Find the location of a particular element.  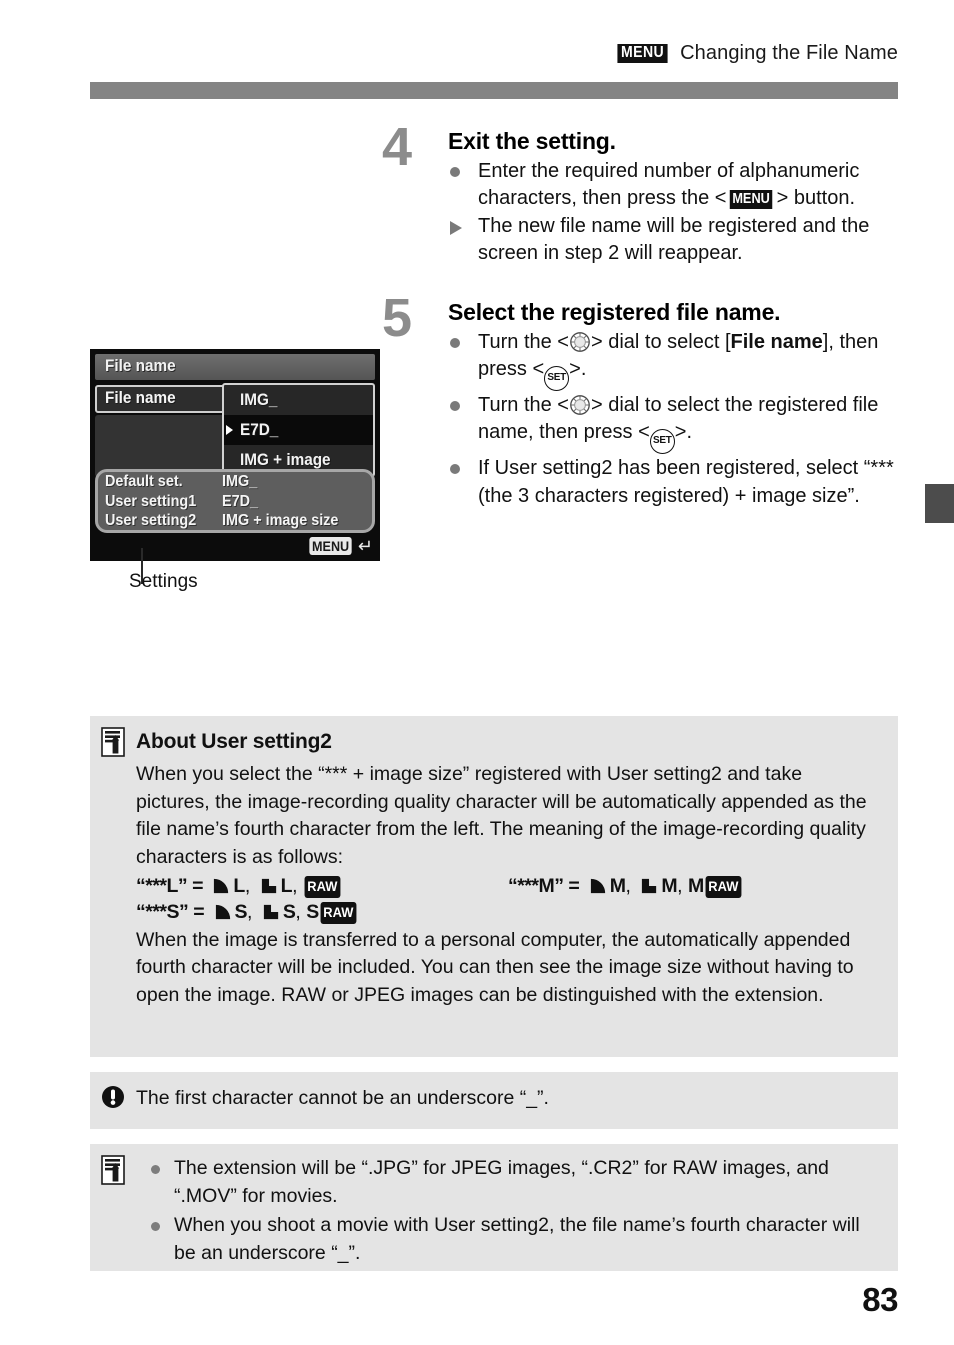

lcd-title-bar: File name is located at coordinates (235, 367).